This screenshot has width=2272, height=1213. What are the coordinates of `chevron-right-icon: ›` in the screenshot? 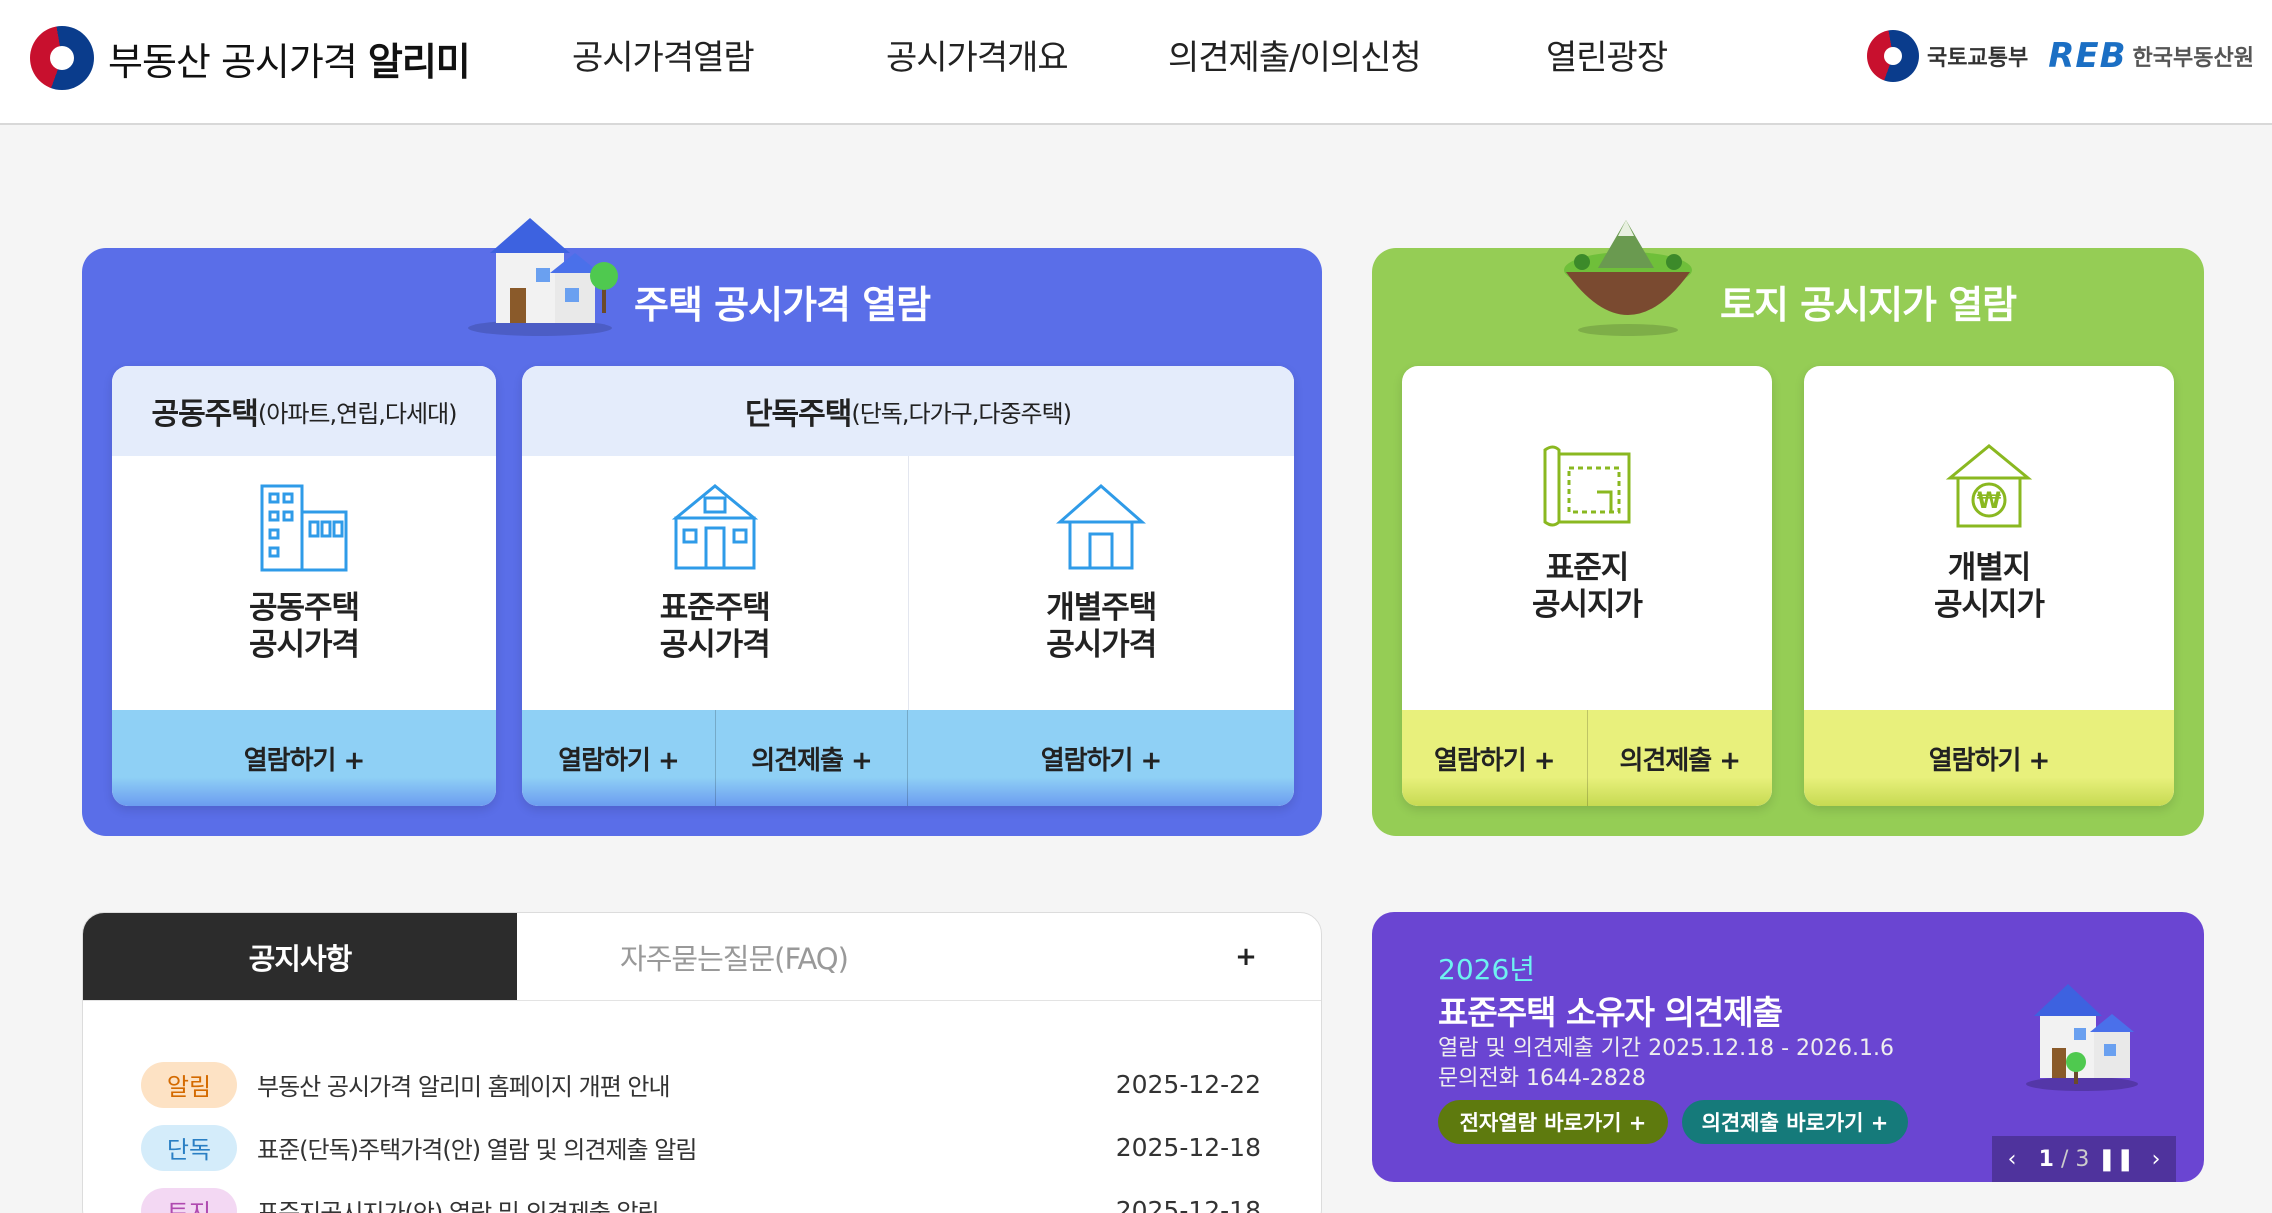 It's located at (2156, 1159).